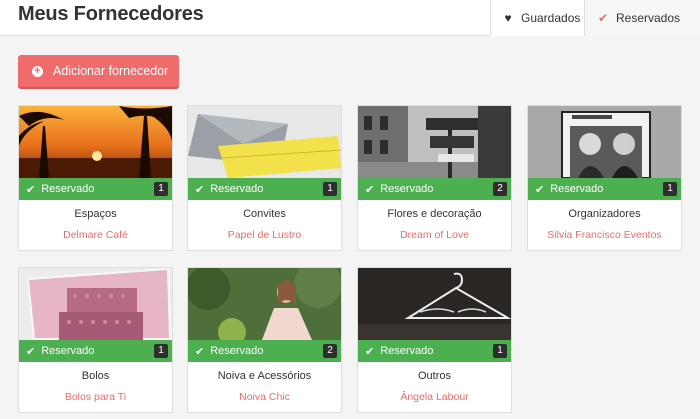 The width and height of the screenshot is (700, 419). What do you see at coordinates (95, 304) in the screenshot?
I see `cake-image` at bounding box center [95, 304].